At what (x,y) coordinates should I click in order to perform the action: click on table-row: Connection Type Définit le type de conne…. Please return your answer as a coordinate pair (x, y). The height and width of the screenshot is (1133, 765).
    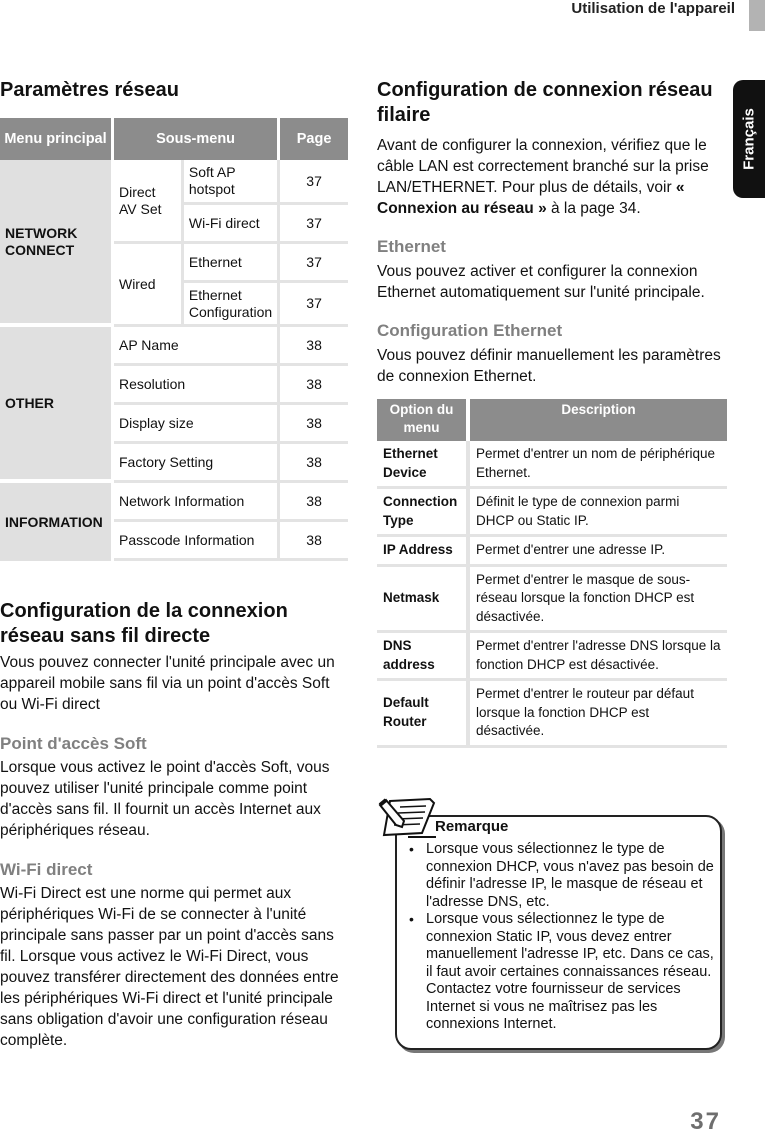
    Looking at the image, I should click on (552, 513).